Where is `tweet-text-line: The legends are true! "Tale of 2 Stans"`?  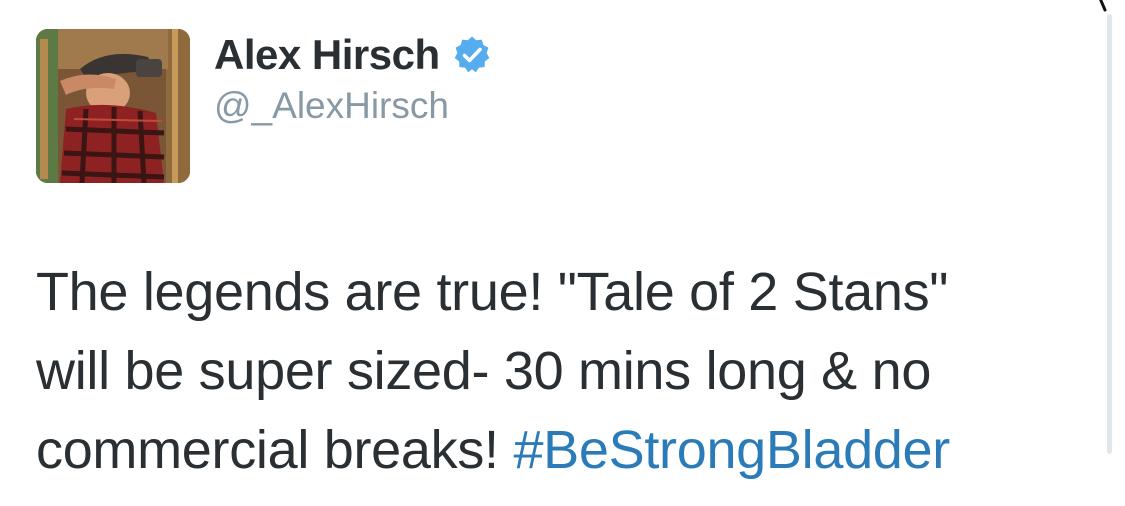
tweet-text-line: The legends are true! "Tale of 2 Stans" is located at coordinates (492, 292).